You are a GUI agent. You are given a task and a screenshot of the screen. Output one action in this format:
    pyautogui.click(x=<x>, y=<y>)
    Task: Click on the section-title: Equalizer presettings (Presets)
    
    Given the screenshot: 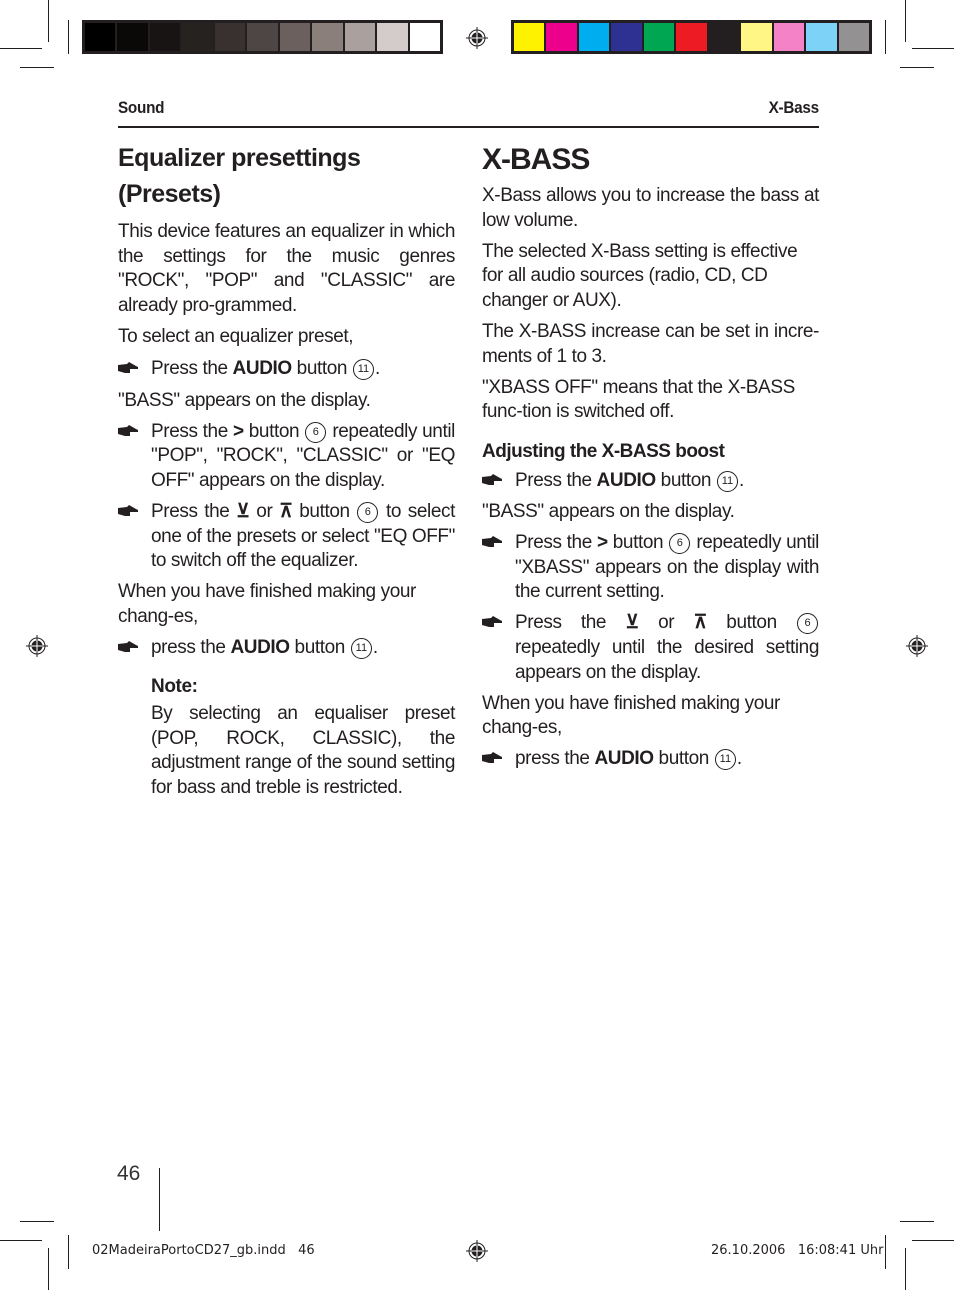 What is the action you would take?
    pyautogui.click(x=239, y=176)
    